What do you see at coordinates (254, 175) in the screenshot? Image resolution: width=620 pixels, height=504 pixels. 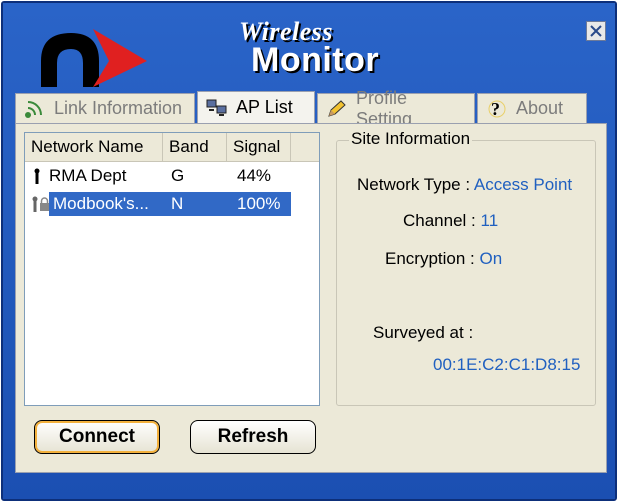 I see `signal-value: 44%` at bounding box center [254, 175].